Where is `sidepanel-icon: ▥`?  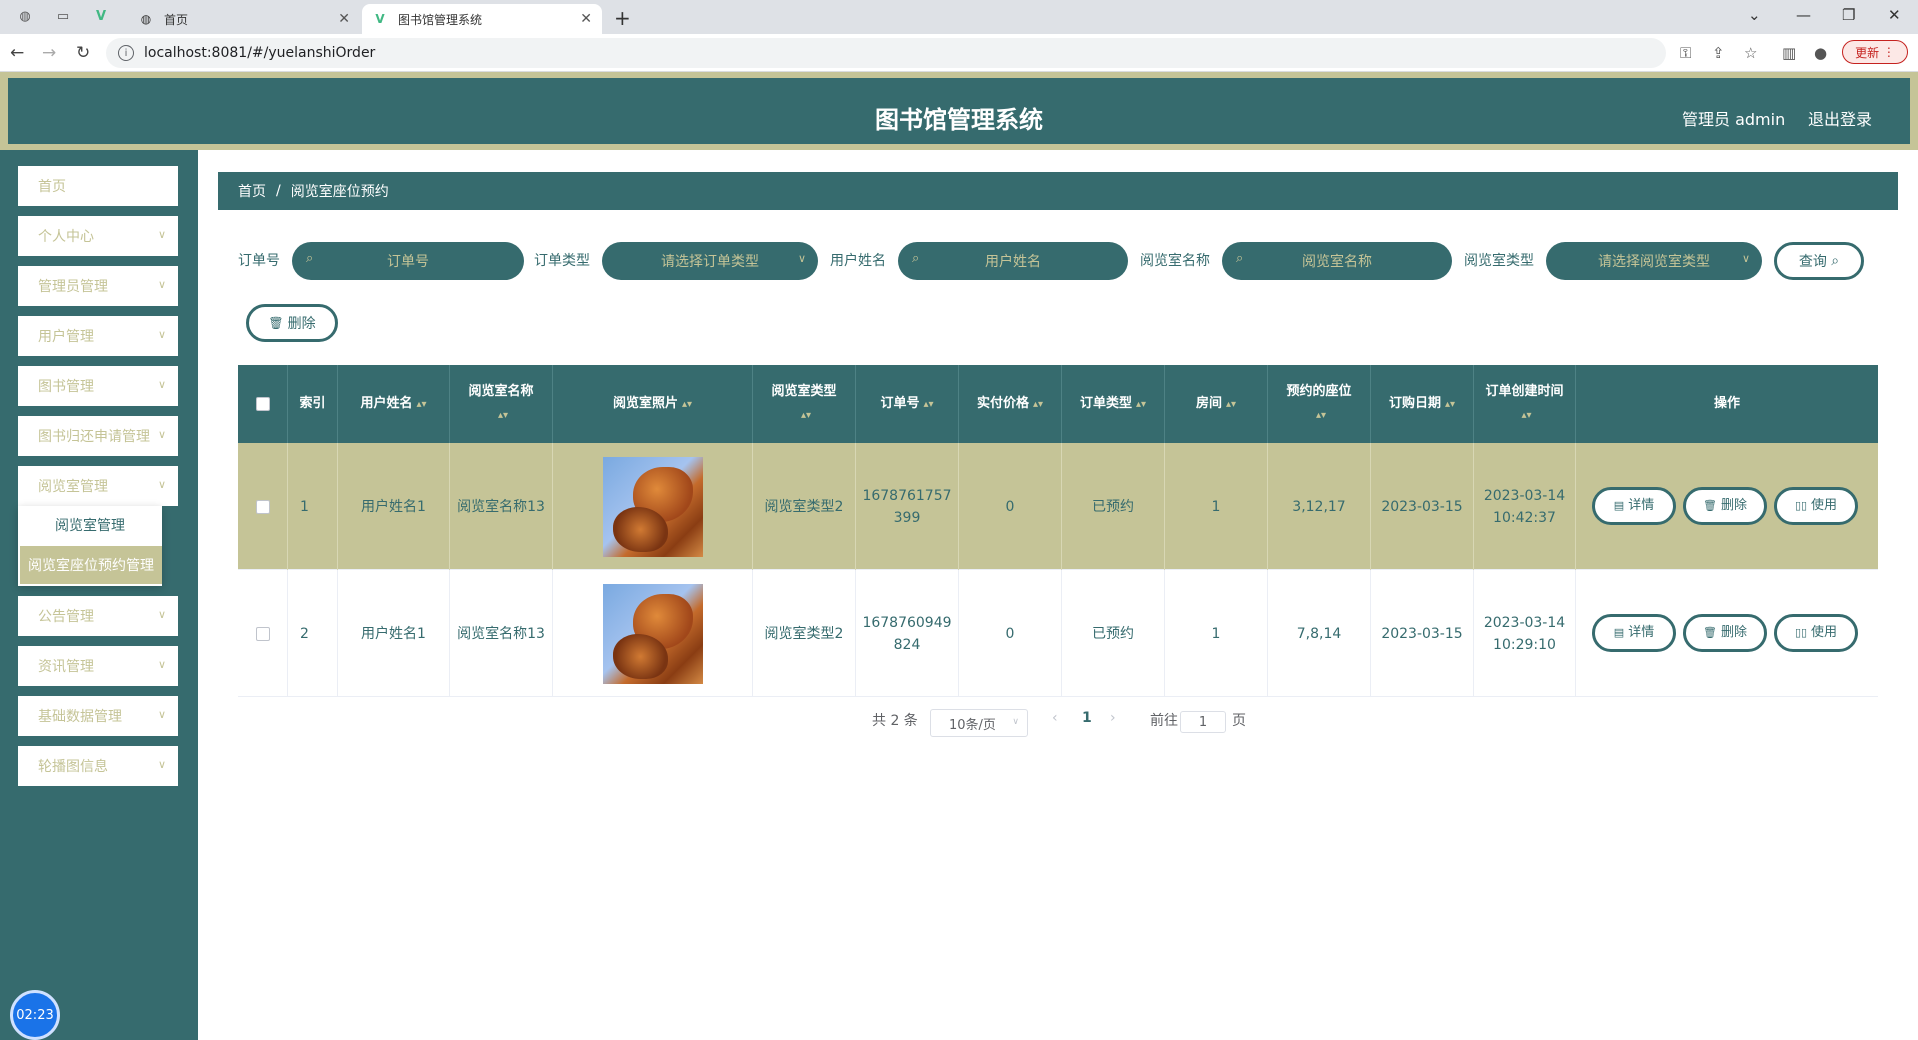 sidepanel-icon: ▥ is located at coordinates (1789, 53).